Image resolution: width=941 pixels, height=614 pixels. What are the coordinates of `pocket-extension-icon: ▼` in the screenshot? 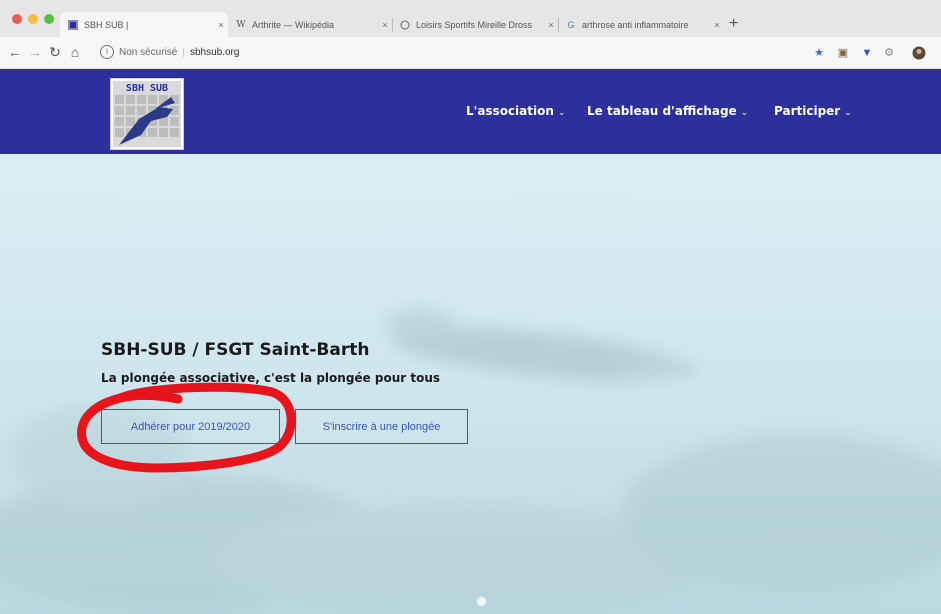 It's located at (867, 53).